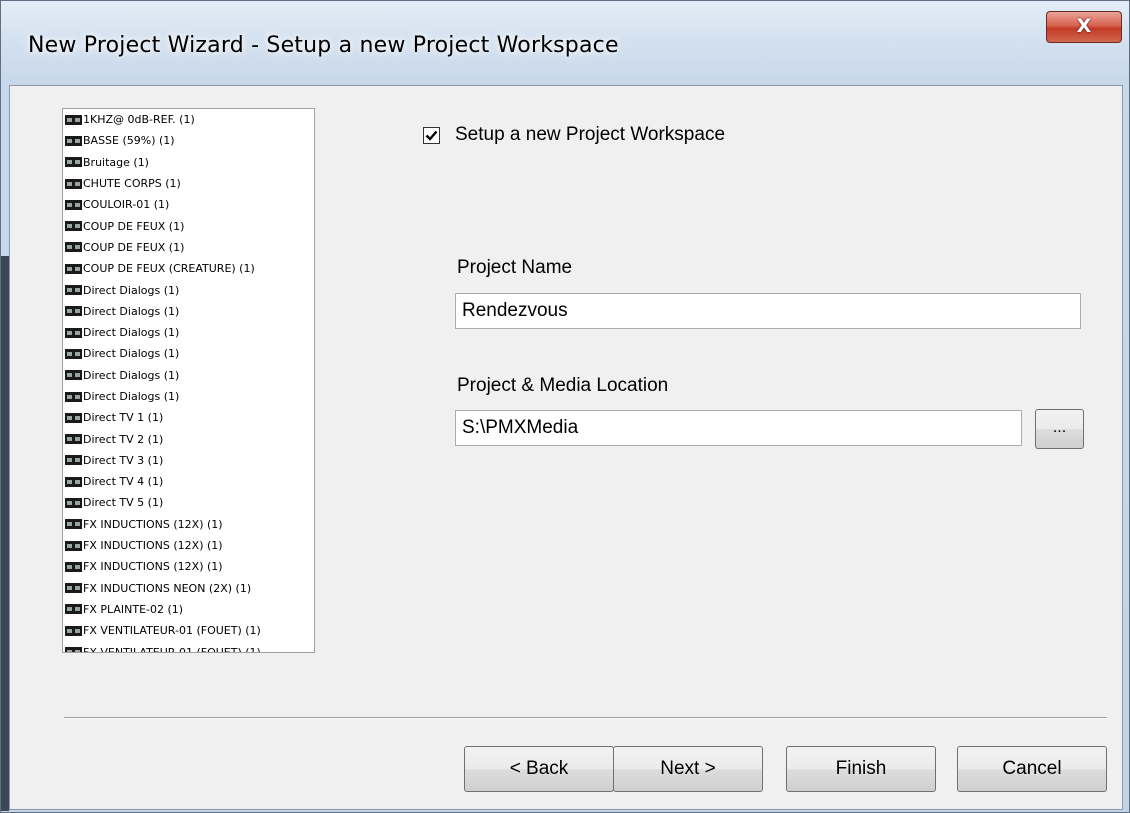  What do you see at coordinates (585, 718) in the screenshot?
I see `separator` at bounding box center [585, 718].